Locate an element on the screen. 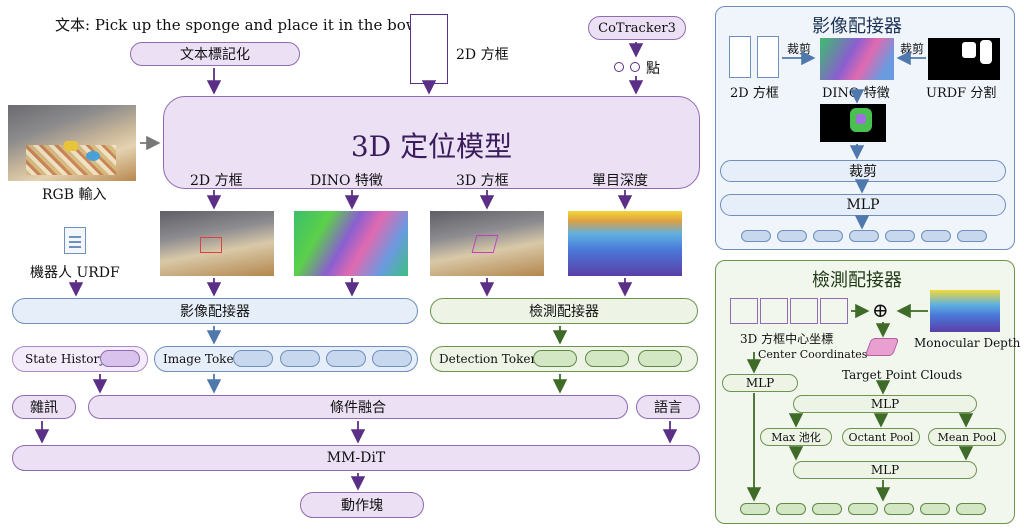  panel-crop-label: 裁剪 is located at coordinates (863, 172).